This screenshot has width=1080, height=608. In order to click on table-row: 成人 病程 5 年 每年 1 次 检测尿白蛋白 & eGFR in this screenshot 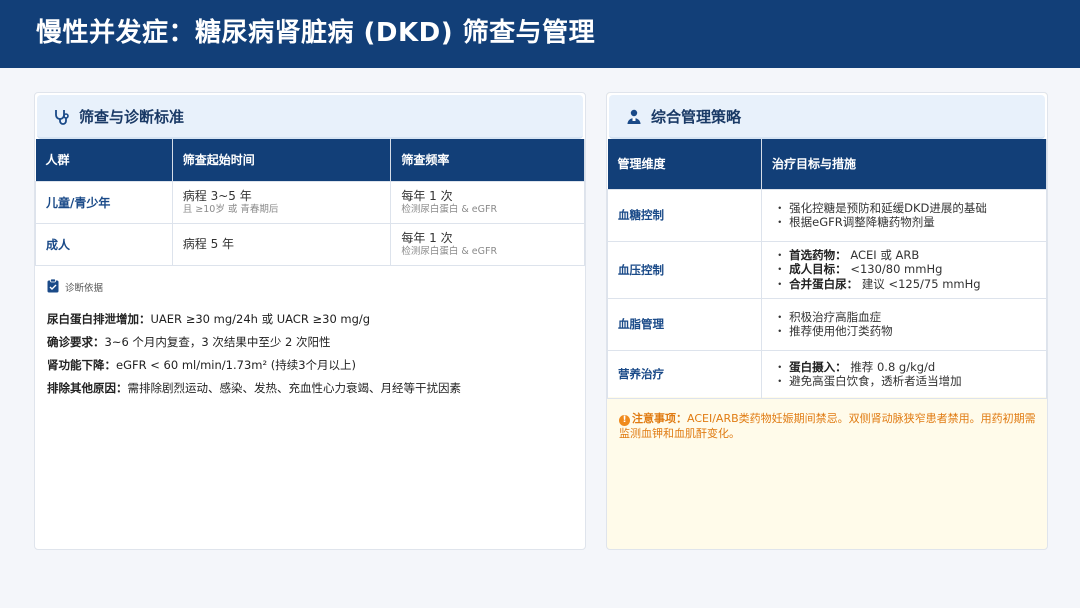, I will do `click(310, 244)`.